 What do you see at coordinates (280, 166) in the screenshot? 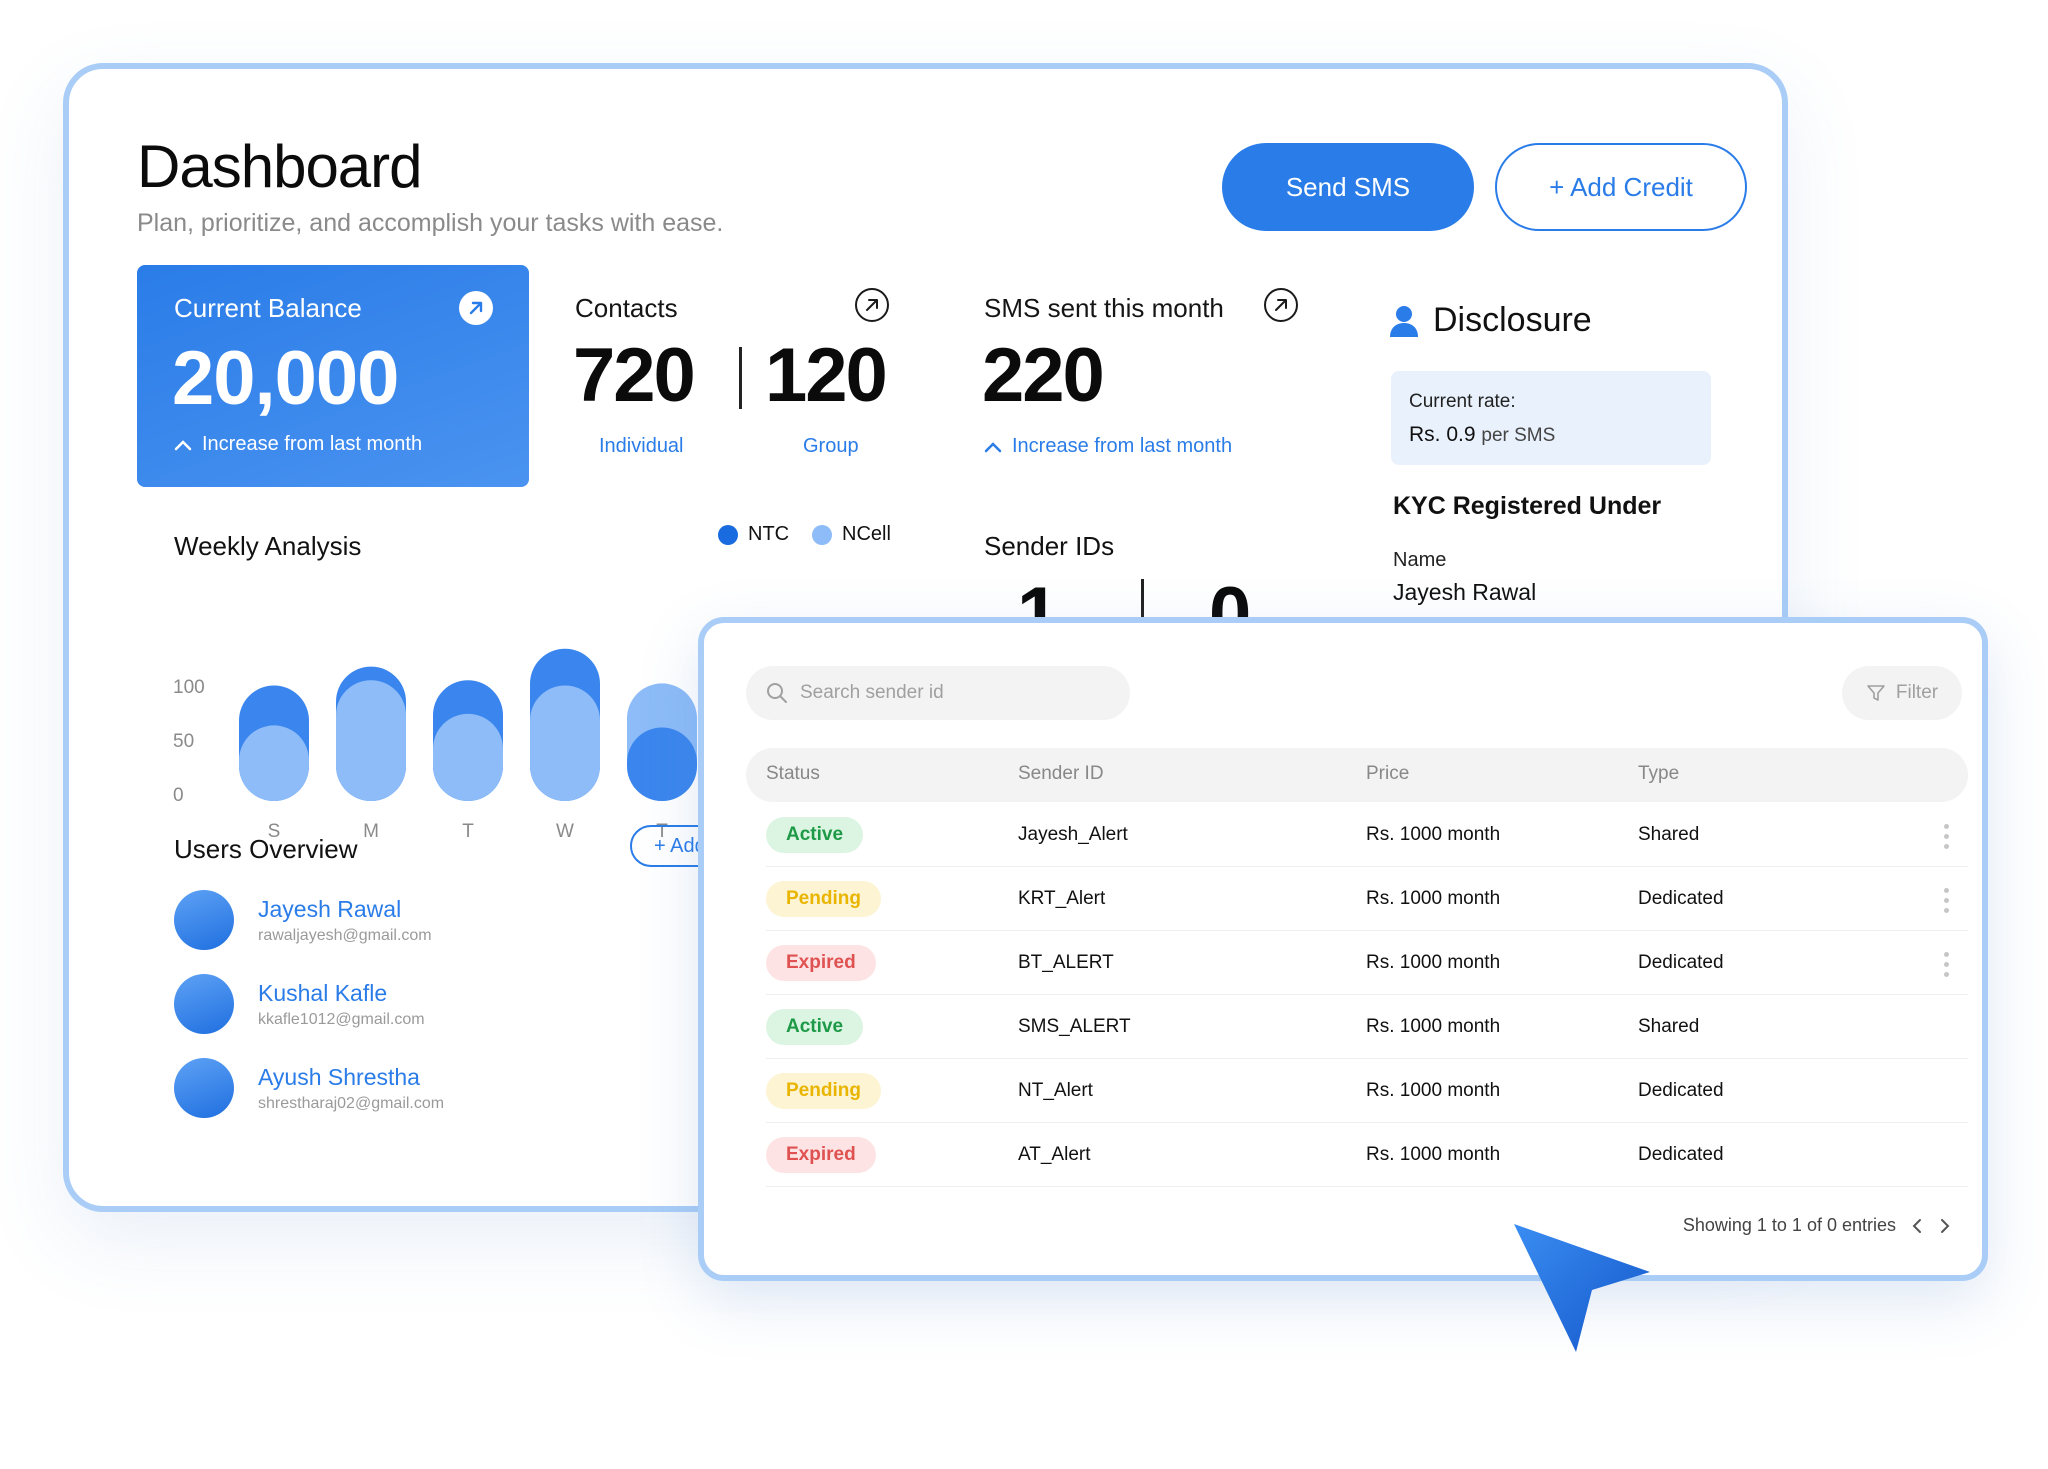
I see `page-title: Dashboard` at bounding box center [280, 166].